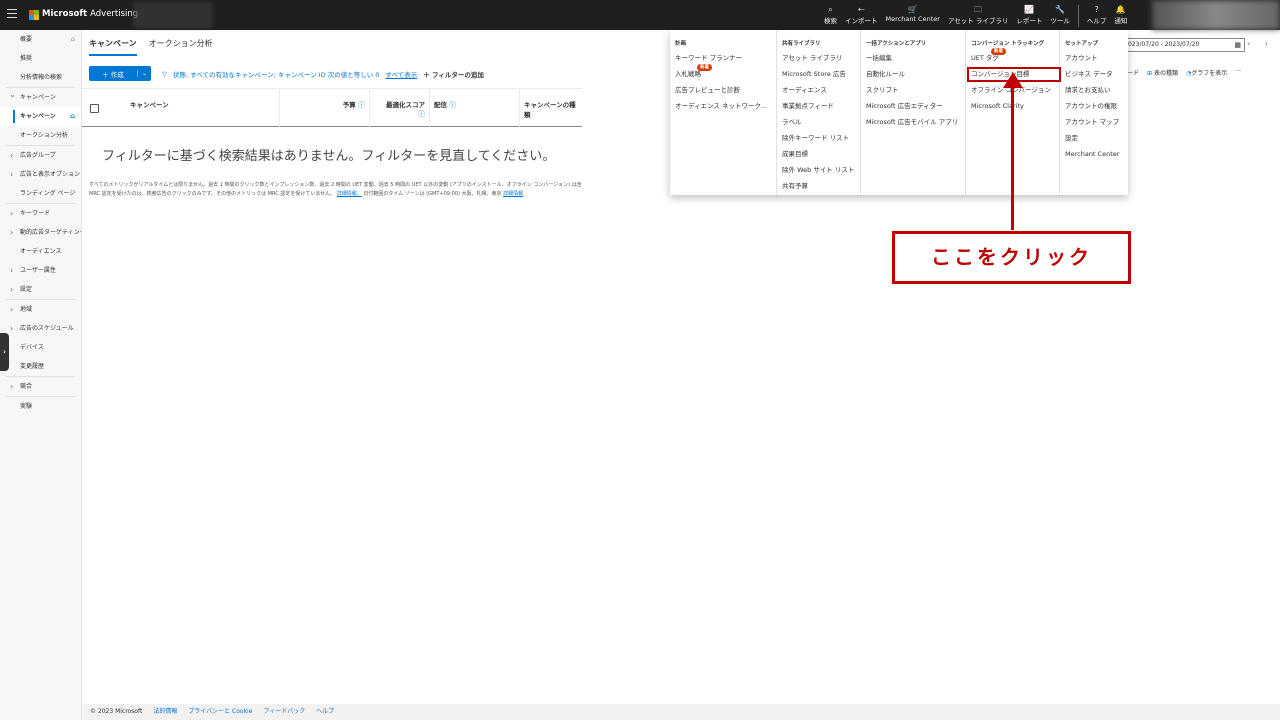 Image resolution: width=1280 pixels, height=720 pixels. Describe the element at coordinates (40, 116) in the screenshot. I see `sidebar-item: キャンペーン ⌂` at that location.